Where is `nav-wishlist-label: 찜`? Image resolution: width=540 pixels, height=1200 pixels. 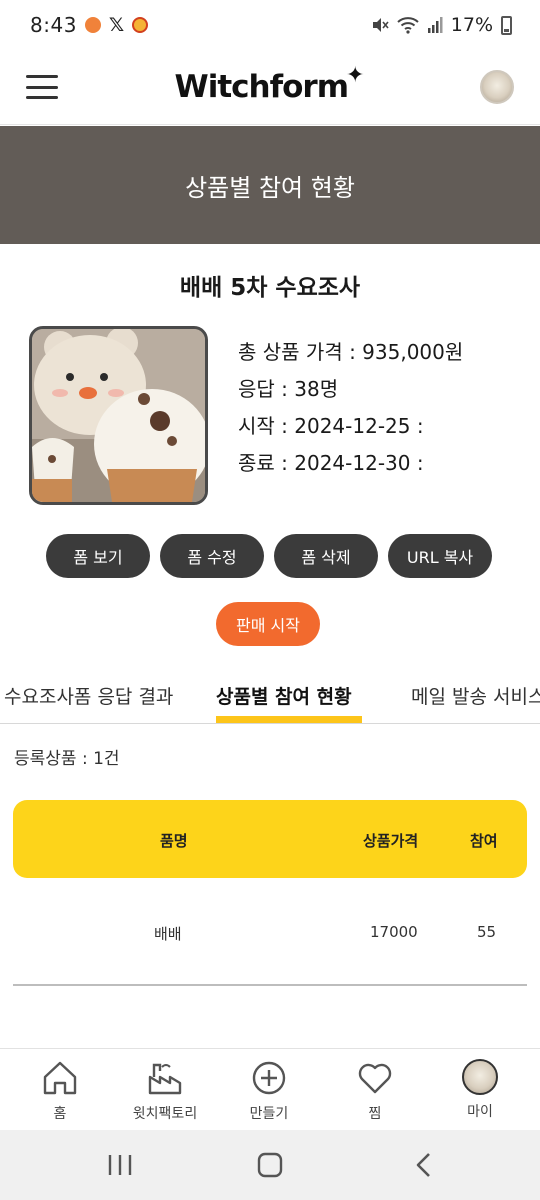 nav-wishlist-label: 찜 is located at coordinates (375, 1114).